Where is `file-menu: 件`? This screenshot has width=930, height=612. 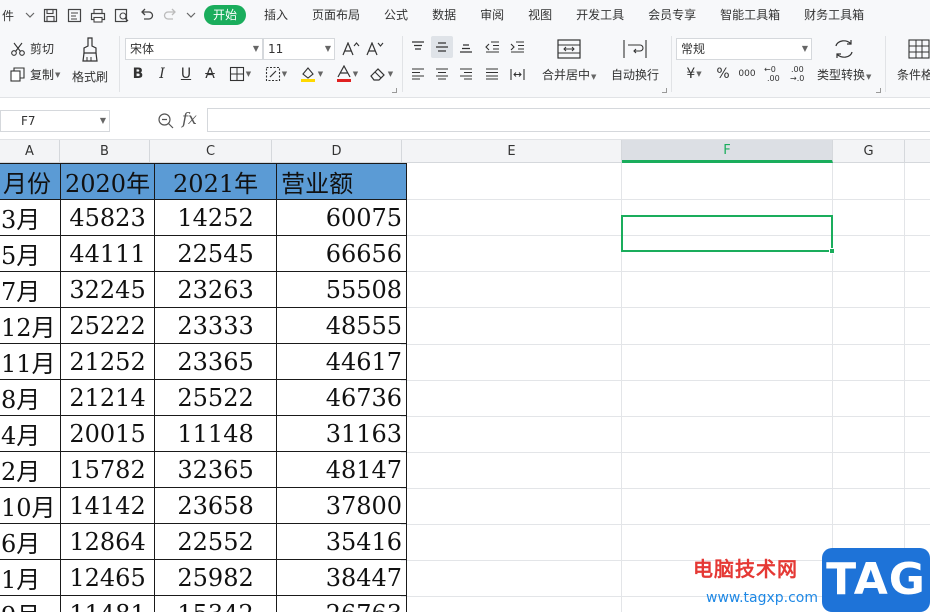 file-menu: 件 is located at coordinates (11, 15).